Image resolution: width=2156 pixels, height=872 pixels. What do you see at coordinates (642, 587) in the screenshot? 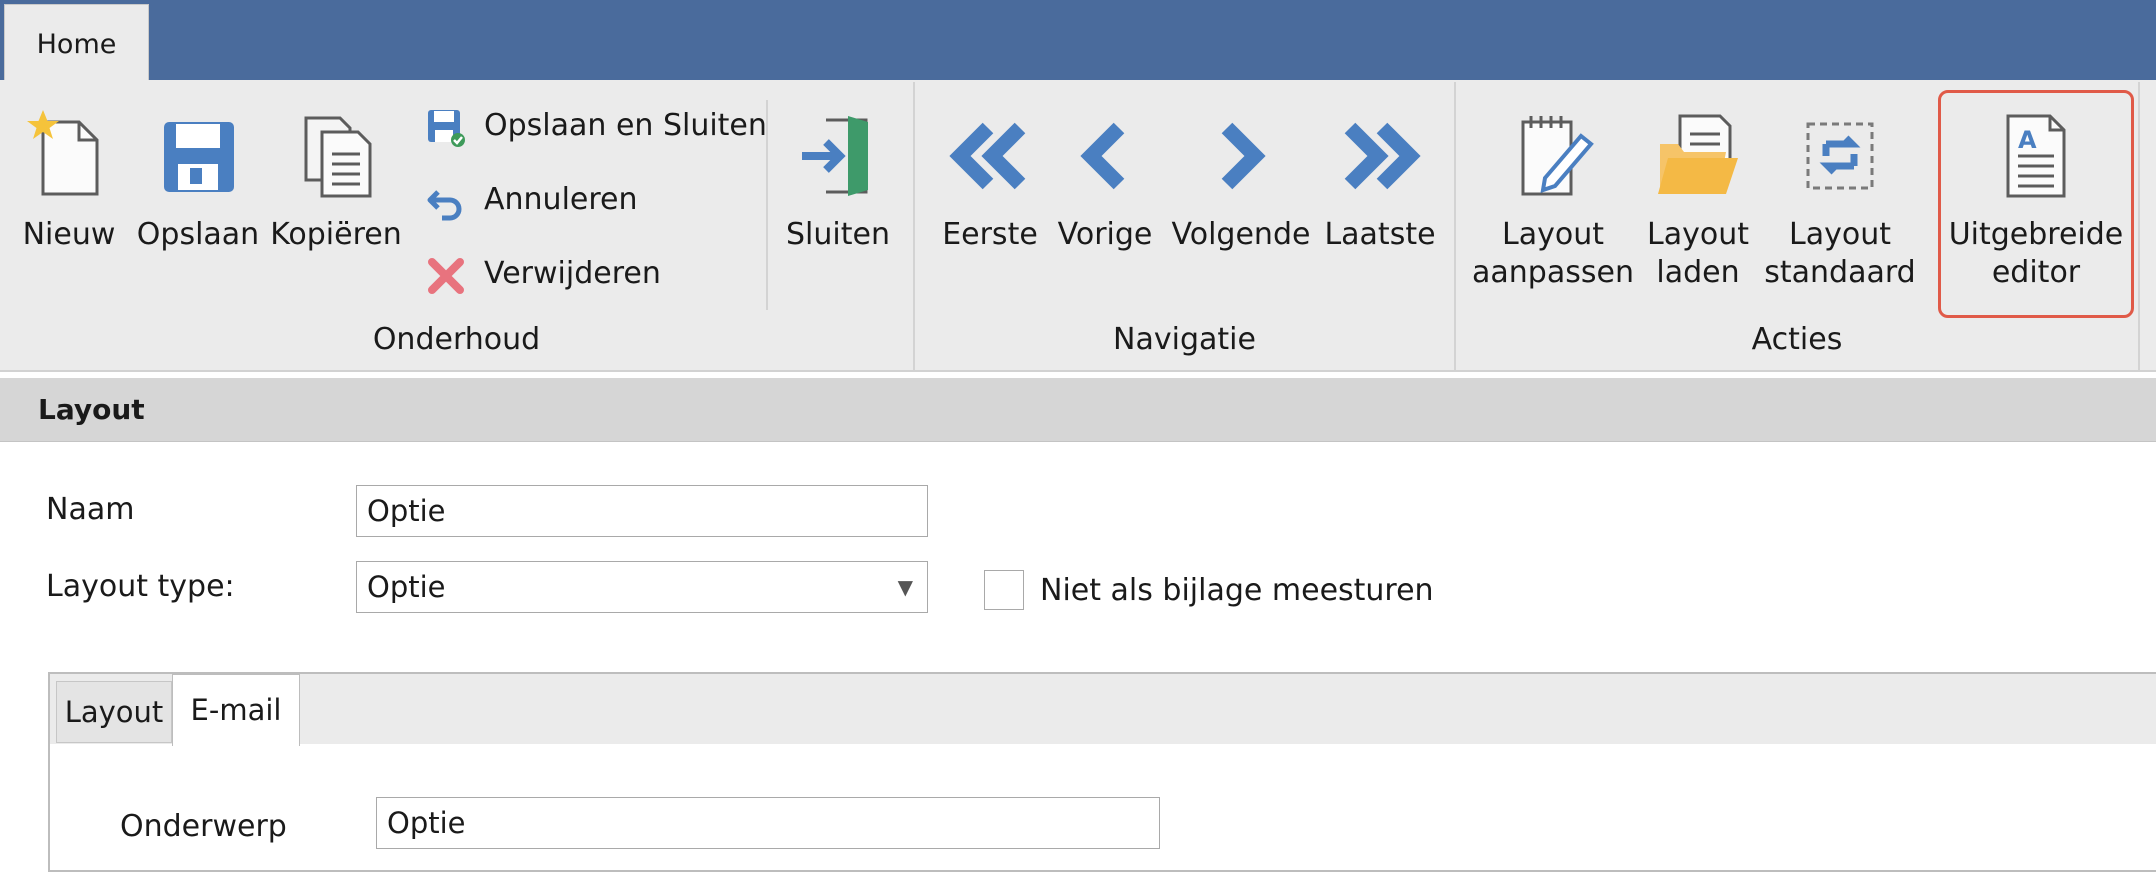
I see `layout-type-select: Optie ▼` at bounding box center [642, 587].